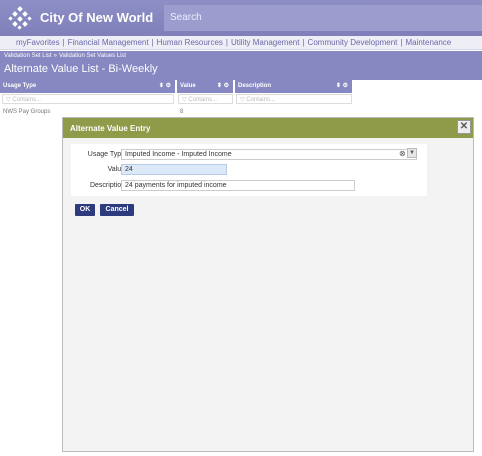 Image resolution: width=482 pixels, height=456 pixels. What do you see at coordinates (81, 69) in the screenshot?
I see `page-title: Alternate Value List - Bi-Weekly` at bounding box center [81, 69].